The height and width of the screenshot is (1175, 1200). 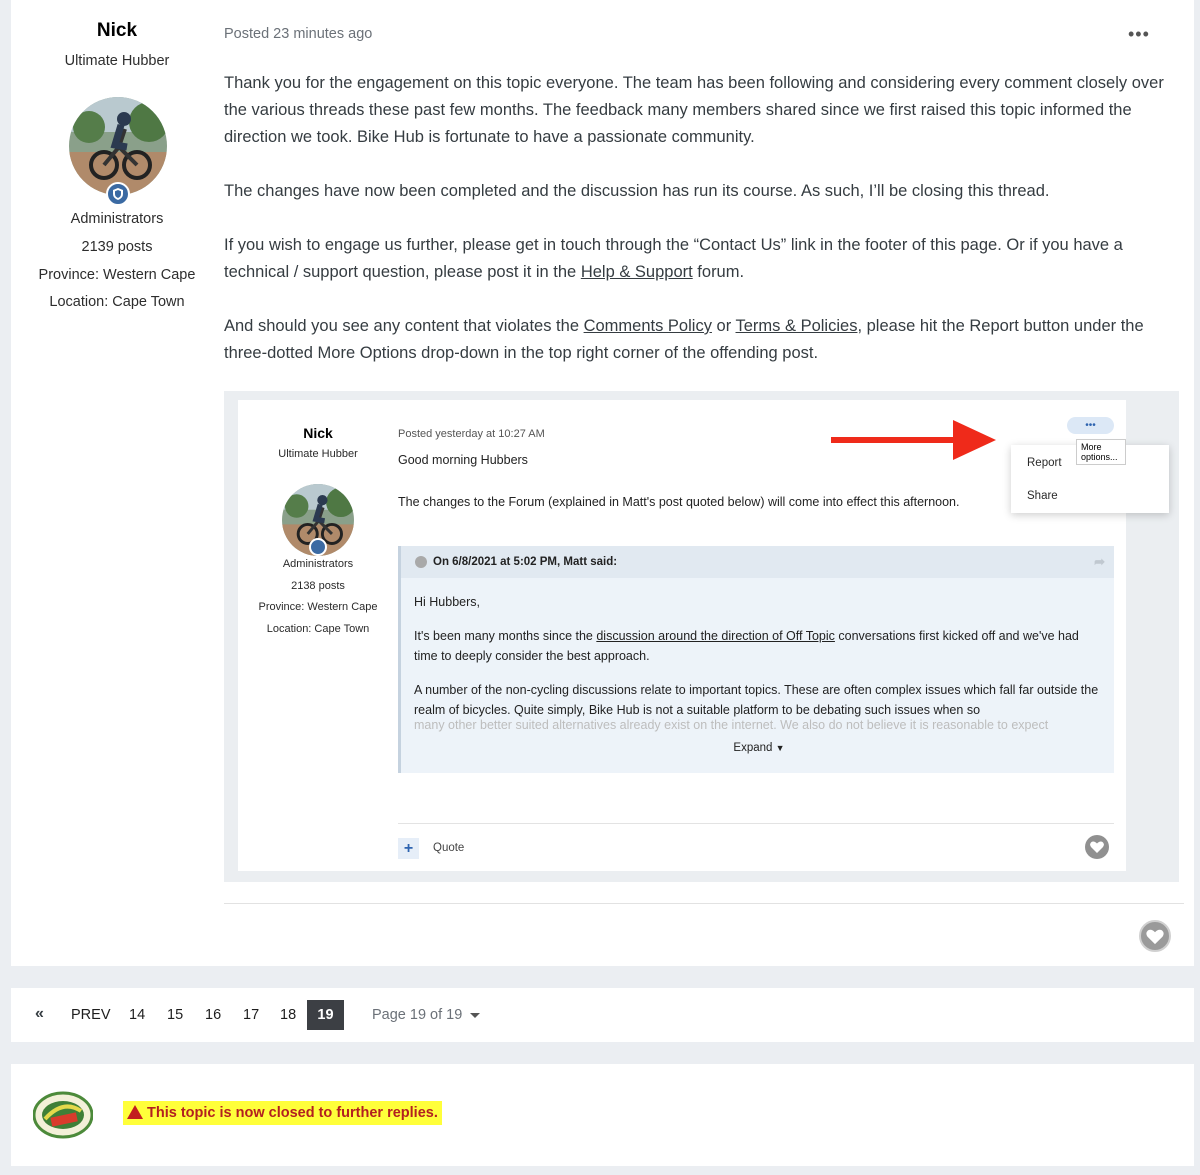 I want to click on page-link: 18, so click(x=288, y=1015).